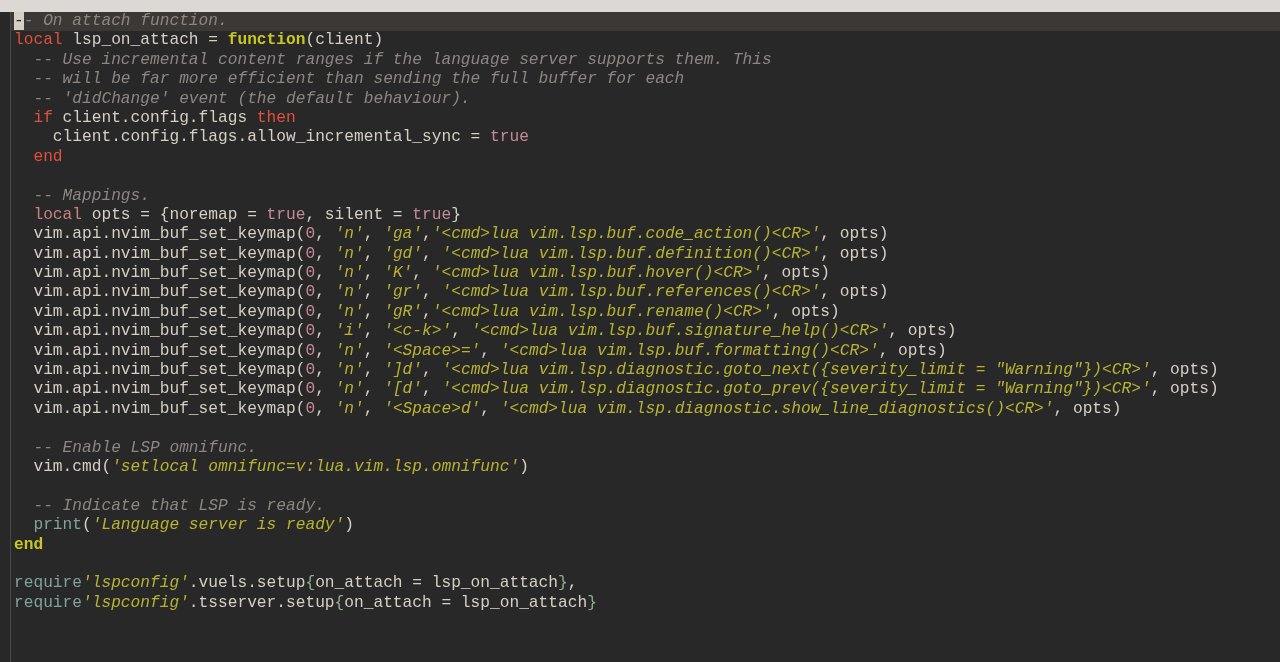 The image size is (1280, 662). What do you see at coordinates (432, 274) in the screenshot?
I see `code-line: vim.api.nvim_buf_set_keymap(0, 'n', 'K', '<cmd>lua vim.lsp.buf.hover()<CR>', opts)` at bounding box center [432, 274].